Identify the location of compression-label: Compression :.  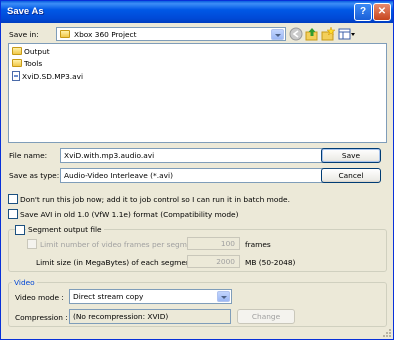
(41, 317).